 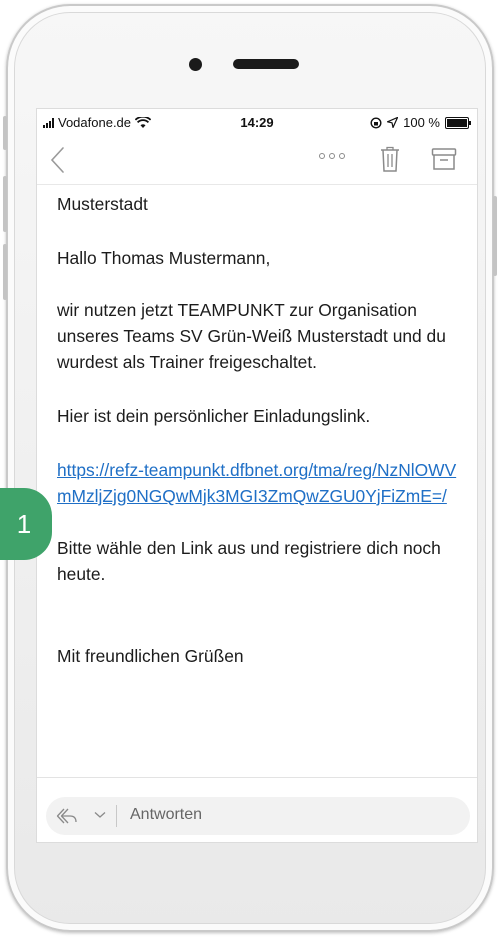 What do you see at coordinates (390, 159) in the screenshot?
I see `trash-icon` at bounding box center [390, 159].